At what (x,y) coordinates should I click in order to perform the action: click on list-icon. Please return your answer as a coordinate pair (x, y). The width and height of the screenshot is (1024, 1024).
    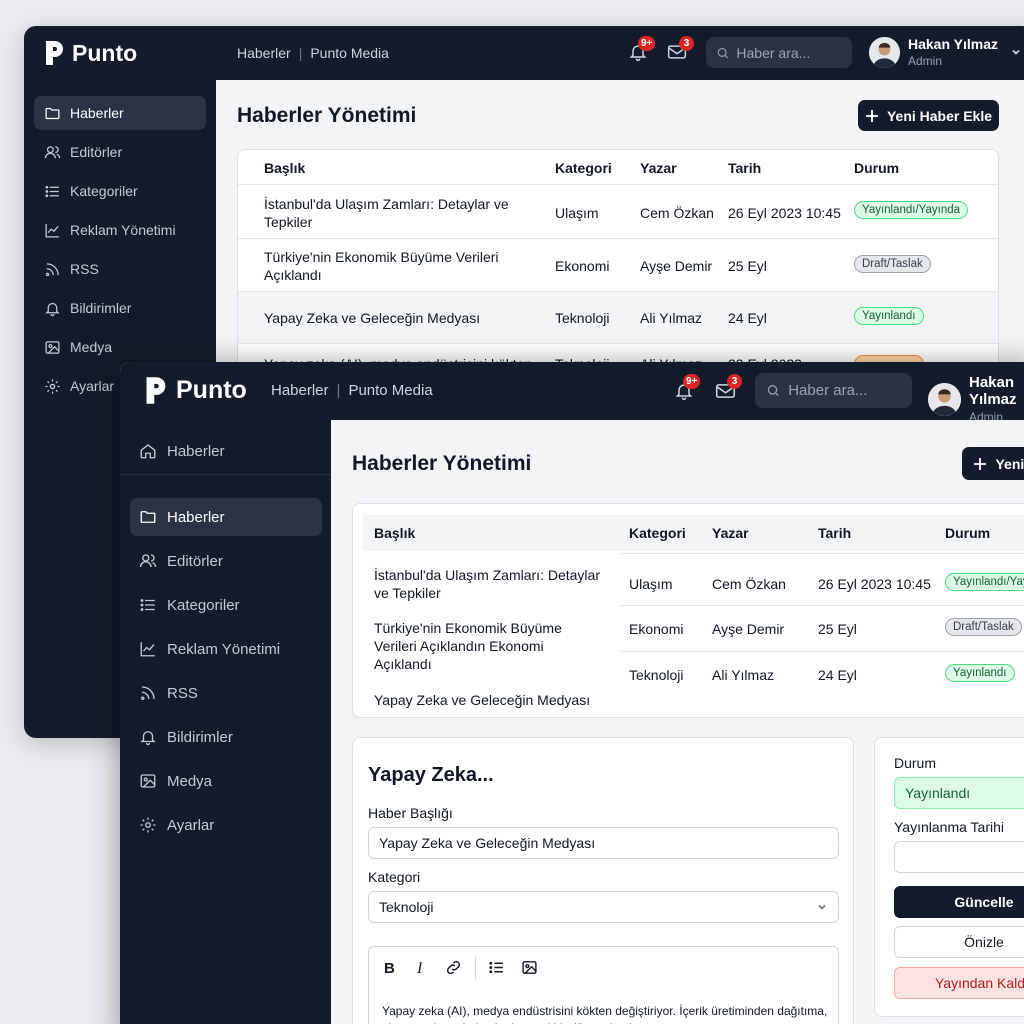
    Looking at the image, I should click on (496, 967).